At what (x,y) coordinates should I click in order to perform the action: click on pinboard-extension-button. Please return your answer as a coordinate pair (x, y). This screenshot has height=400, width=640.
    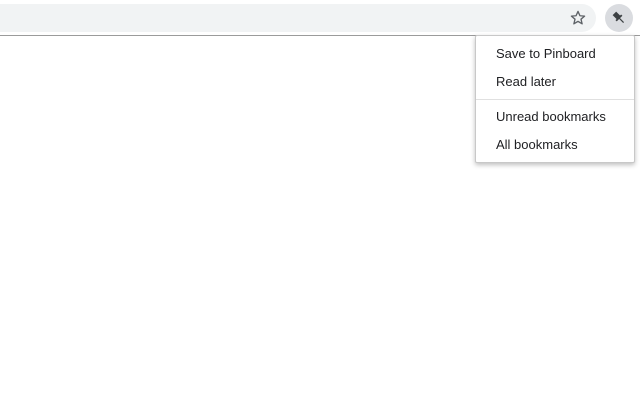
    Looking at the image, I should click on (619, 18).